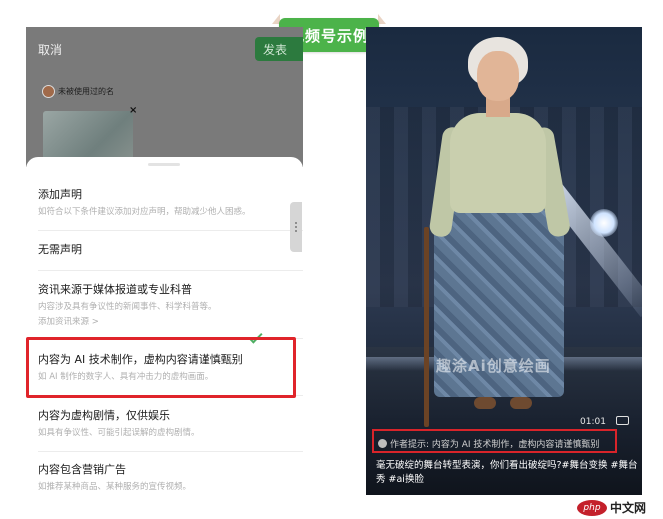 Image resolution: width=663 pixels, height=519 pixels. Describe the element at coordinates (164, 99) in the screenshot. I see `dimmed-post-editor: 取消 发表 未被使用过的名 ×` at that location.